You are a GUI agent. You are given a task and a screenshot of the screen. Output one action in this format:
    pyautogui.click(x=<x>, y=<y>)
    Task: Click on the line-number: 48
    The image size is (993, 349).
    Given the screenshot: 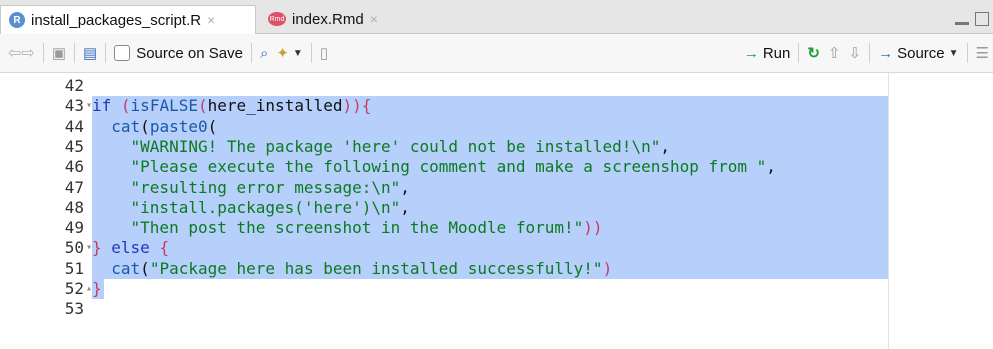 What is the action you would take?
    pyautogui.click(x=74, y=207)
    